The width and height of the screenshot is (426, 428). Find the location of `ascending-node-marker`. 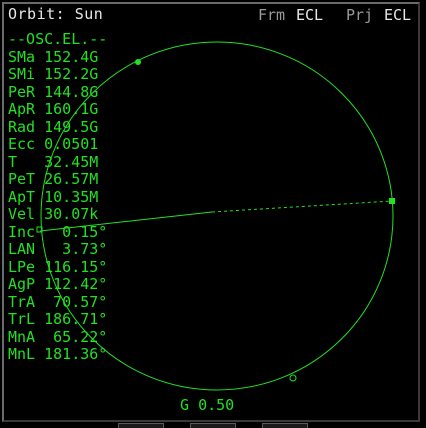

ascending-node-marker is located at coordinates (138, 62).